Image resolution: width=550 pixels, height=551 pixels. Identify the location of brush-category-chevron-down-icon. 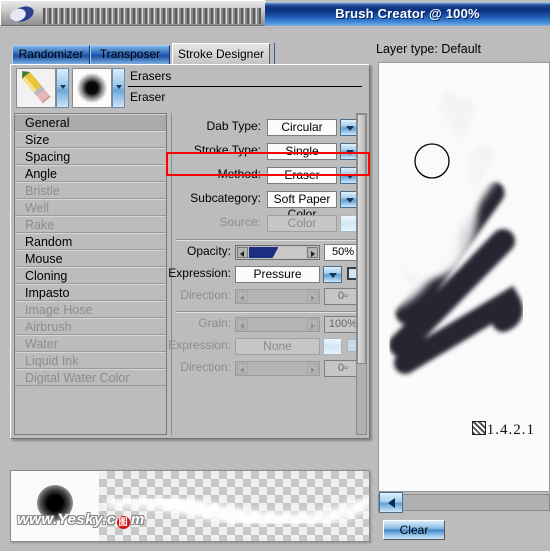
(62, 88).